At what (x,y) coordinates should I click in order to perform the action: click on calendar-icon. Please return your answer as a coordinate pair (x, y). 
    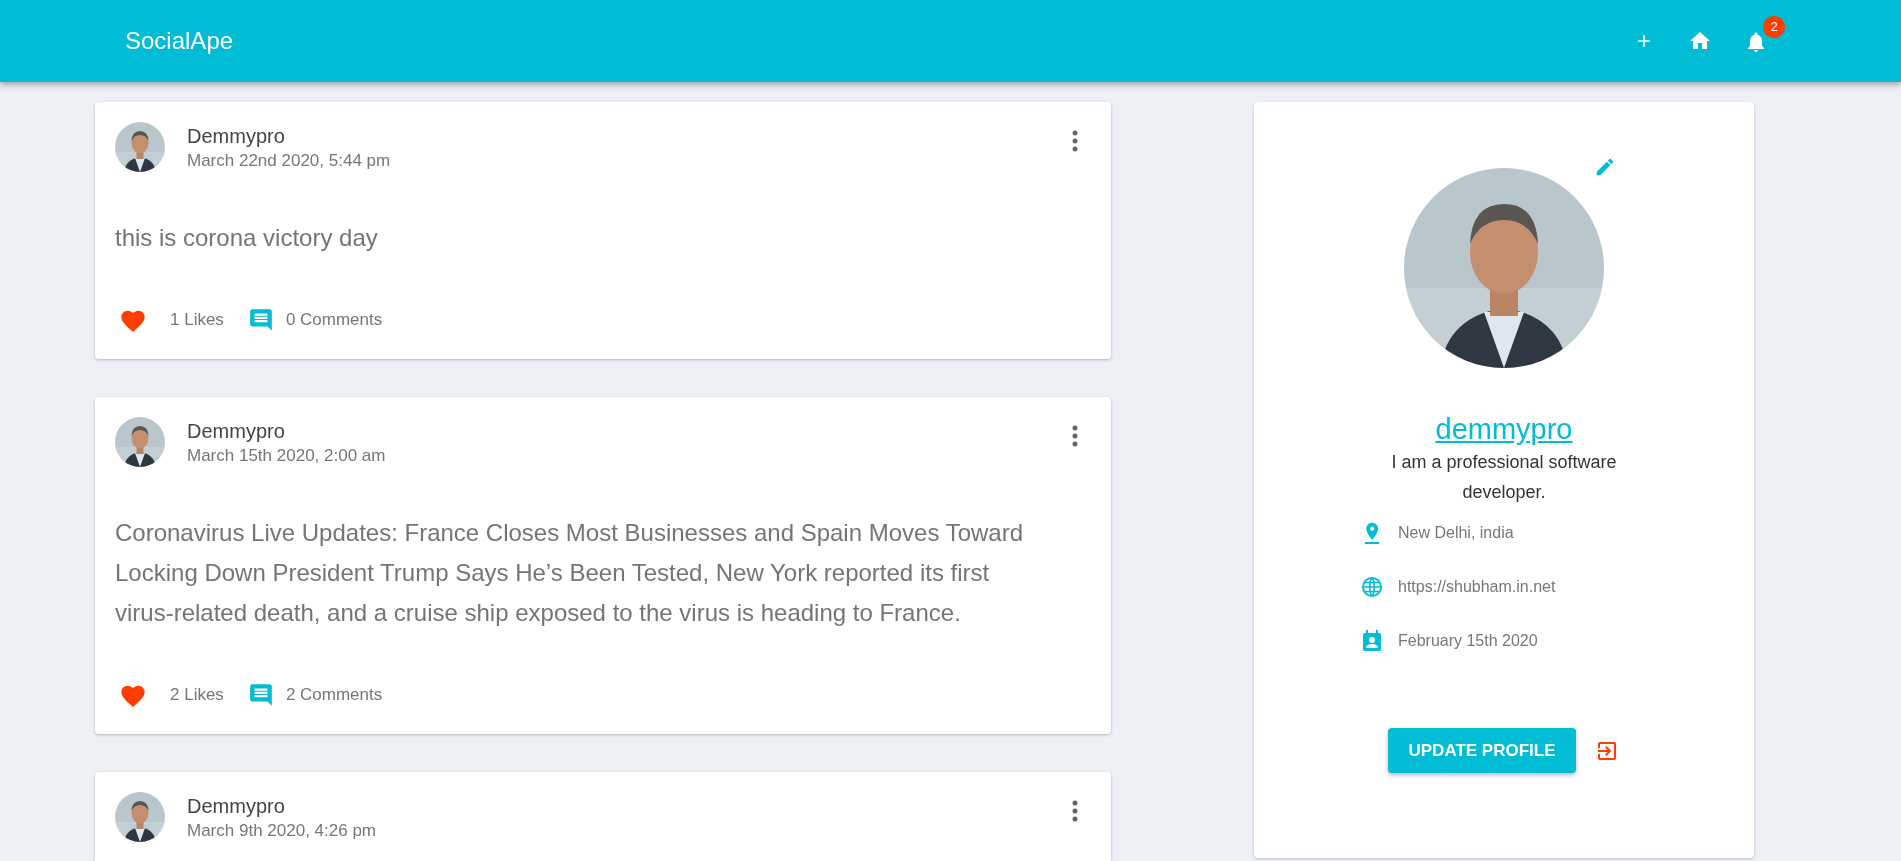
    Looking at the image, I should click on (1372, 641).